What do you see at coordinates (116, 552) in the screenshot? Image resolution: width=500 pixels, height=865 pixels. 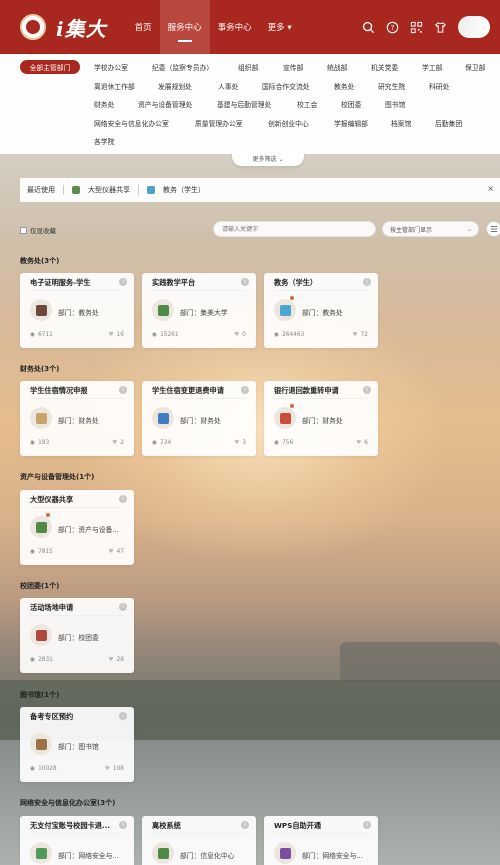 I see `like-button: ♥ 47` at bounding box center [116, 552].